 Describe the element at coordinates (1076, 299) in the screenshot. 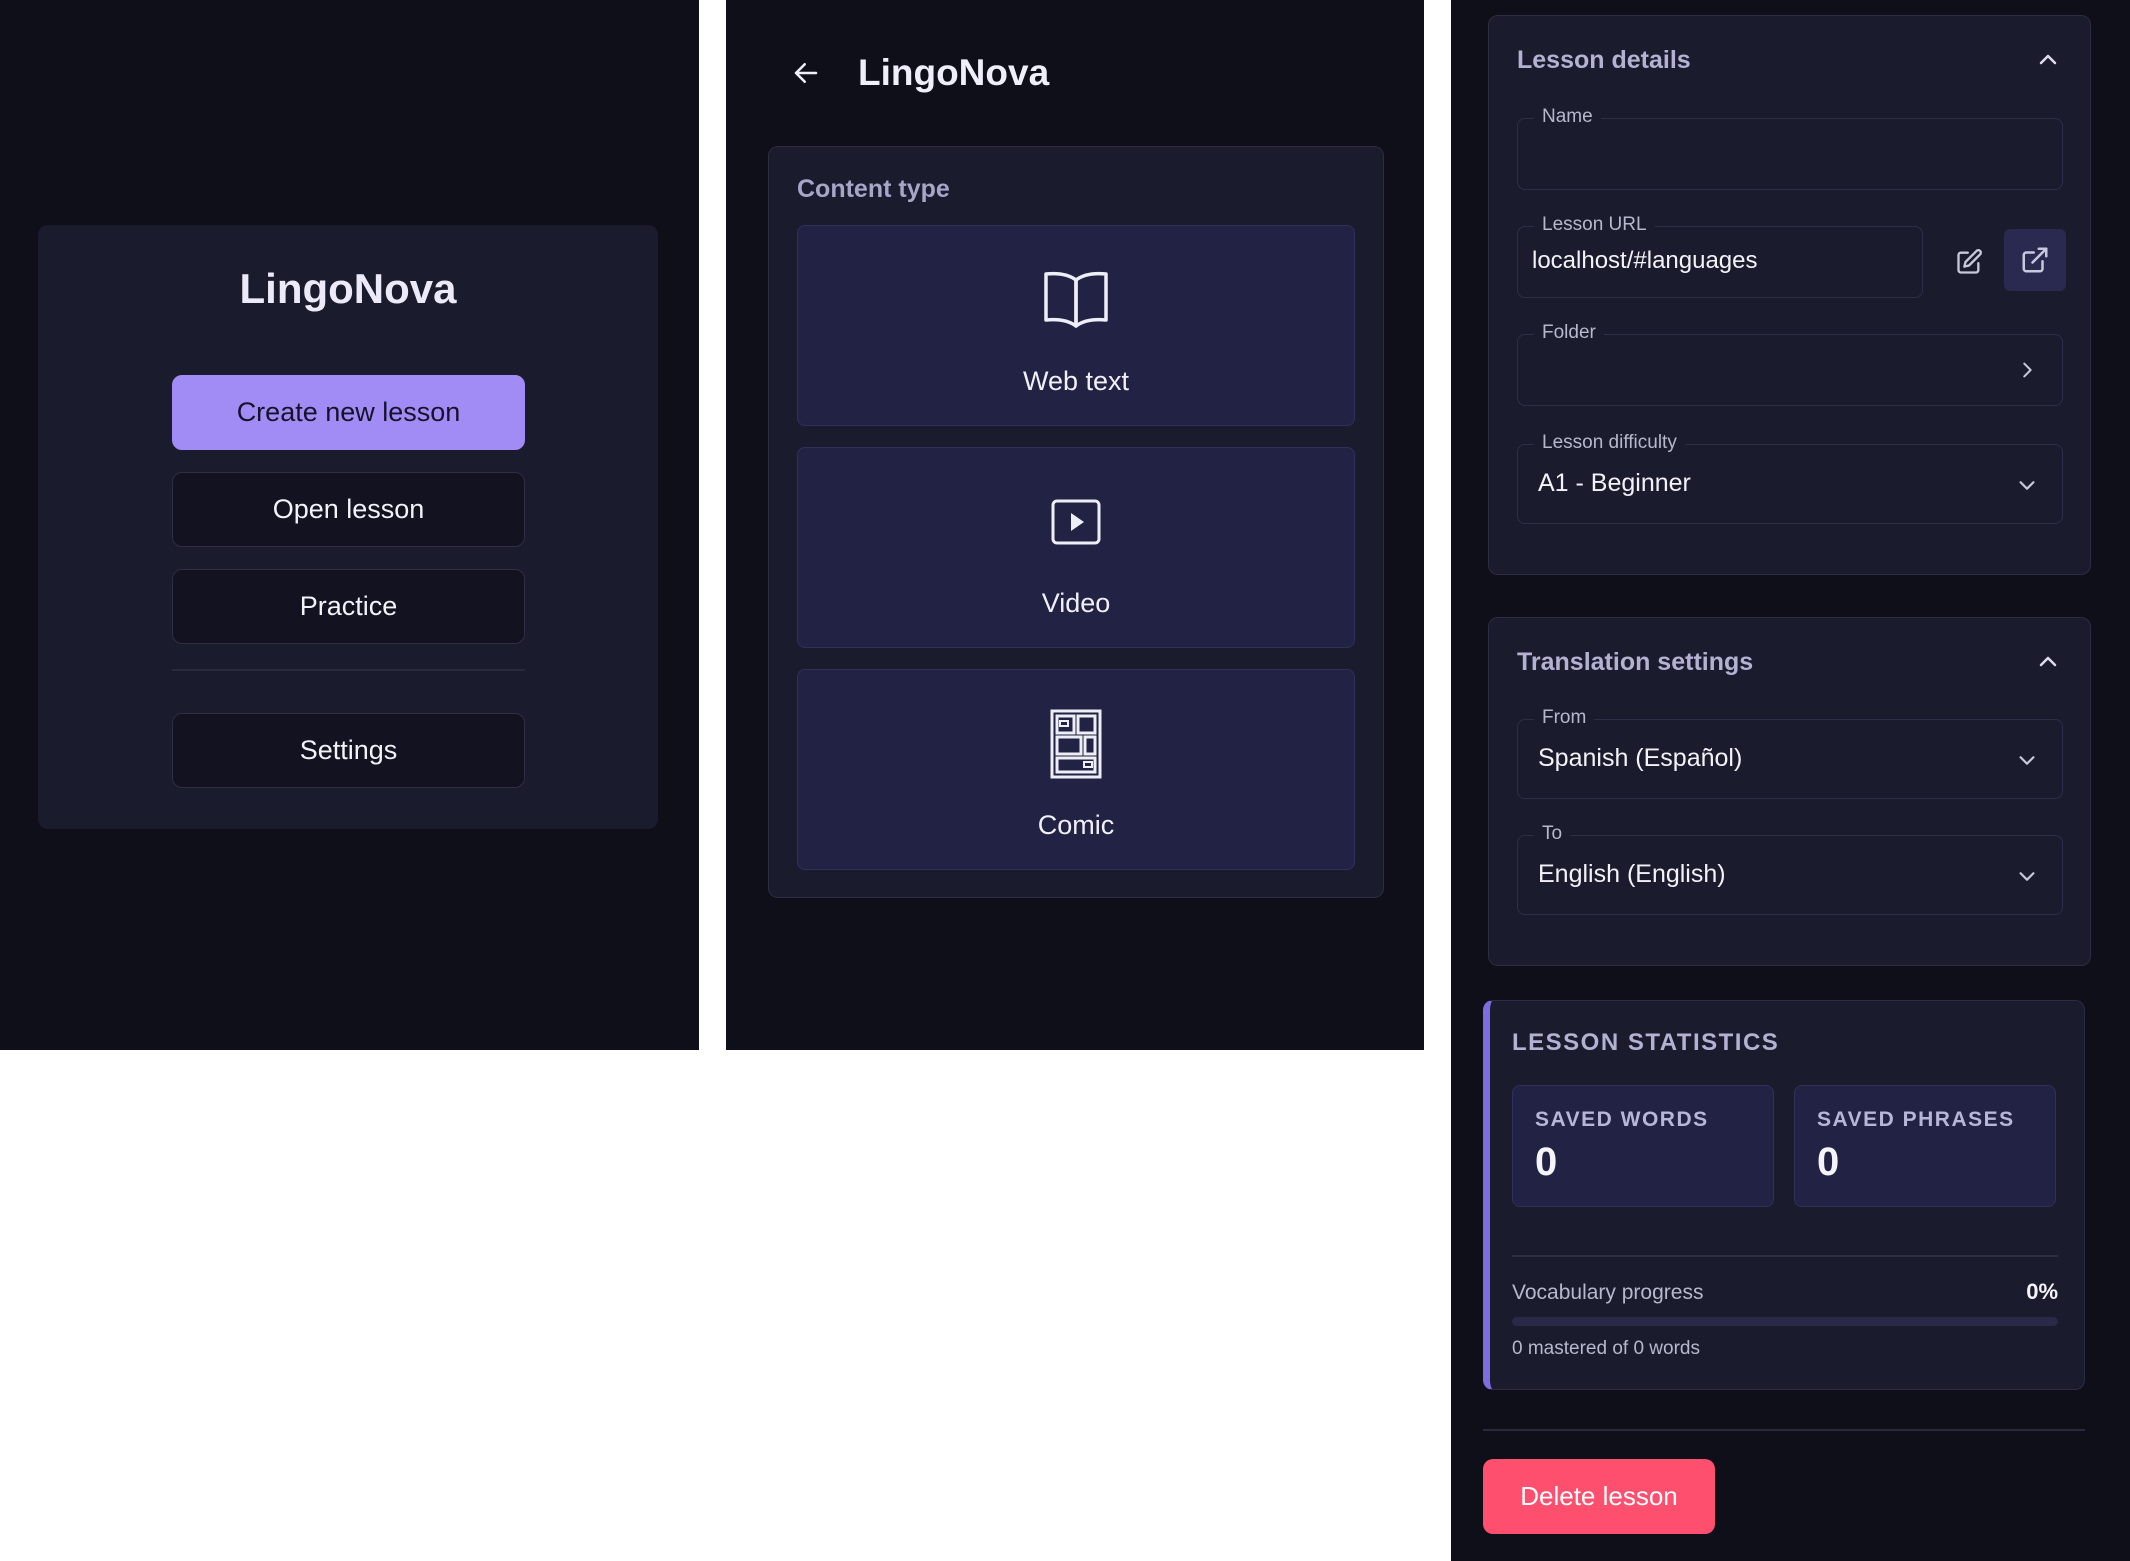

I see `book-open-icon` at that location.